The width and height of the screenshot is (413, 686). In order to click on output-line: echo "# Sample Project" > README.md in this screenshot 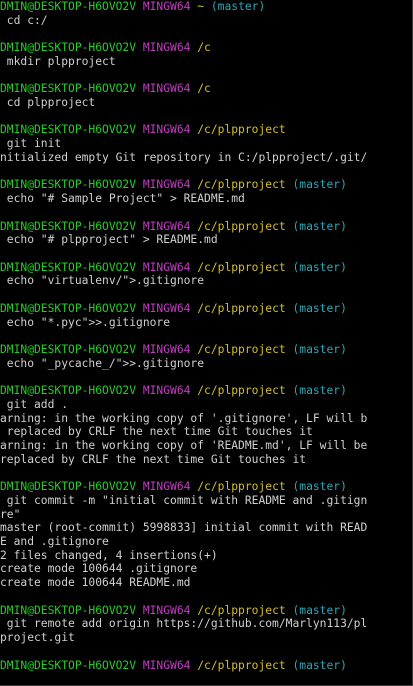, I will do `click(206, 199)`.